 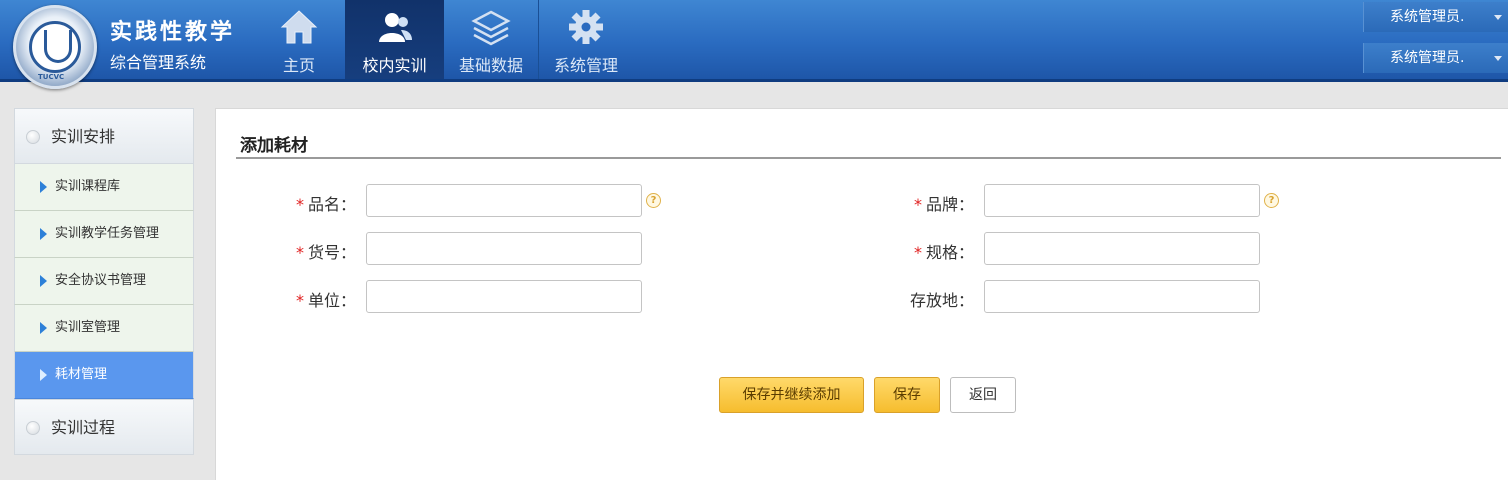 I want to click on sidebar-item-label: 耗材管理, so click(x=81, y=374).